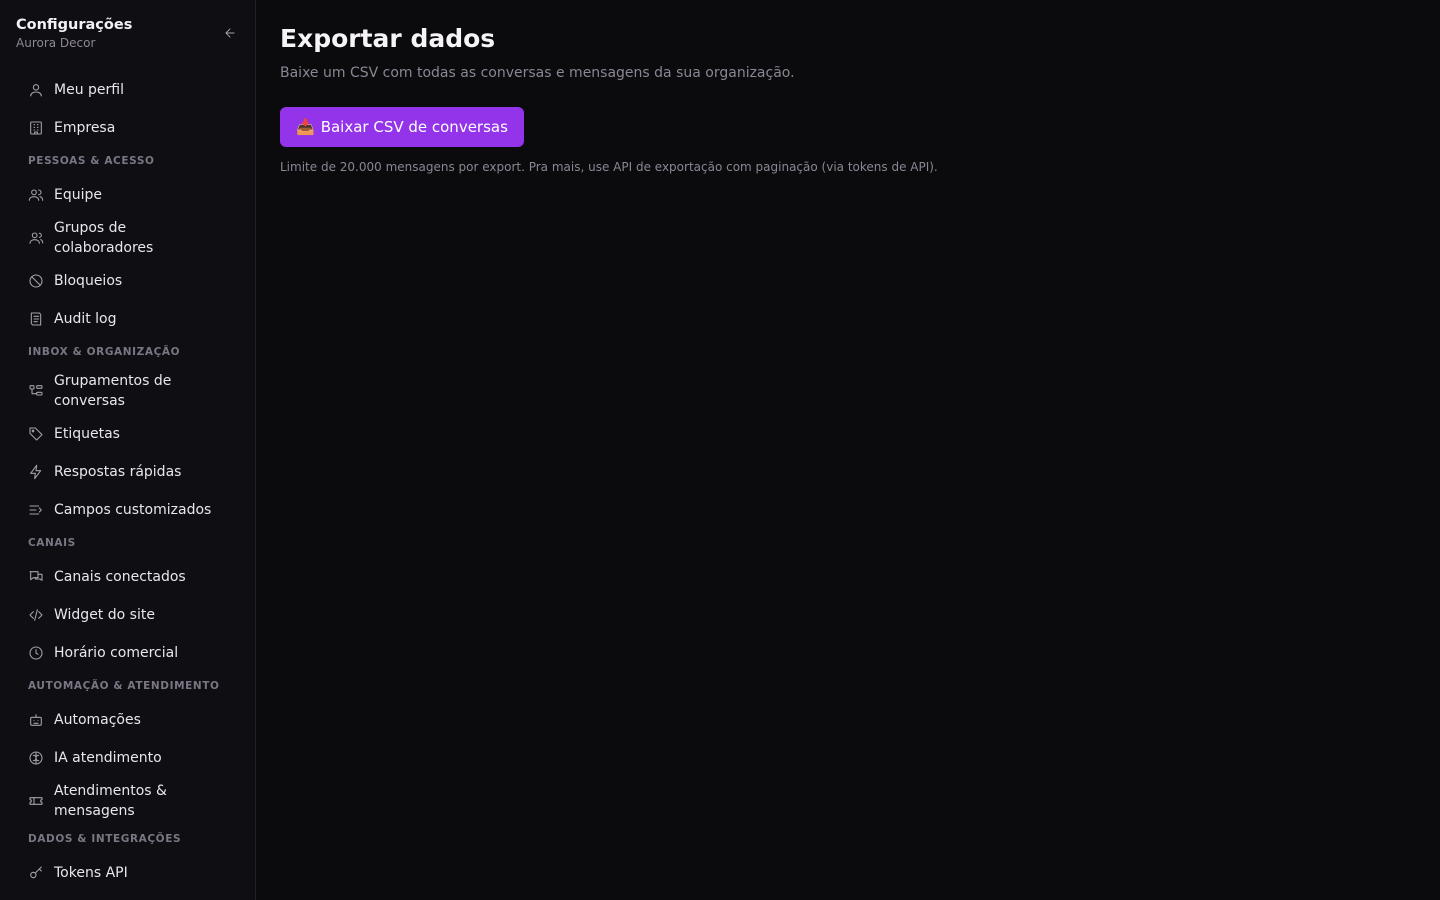 The height and width of the screenshot is (900, 1440). What do you see at coordinates (36, 720) in the screenshot?
I see `bot-icon` at bounding box center [36, 720].